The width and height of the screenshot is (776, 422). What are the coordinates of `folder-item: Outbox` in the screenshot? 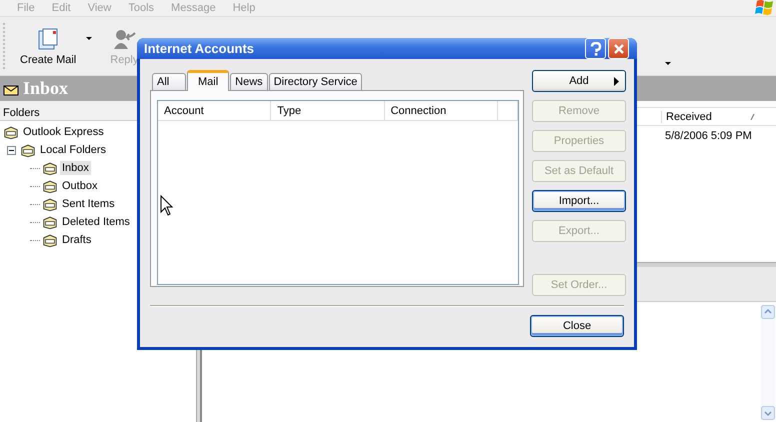 It's located at (80, 186).